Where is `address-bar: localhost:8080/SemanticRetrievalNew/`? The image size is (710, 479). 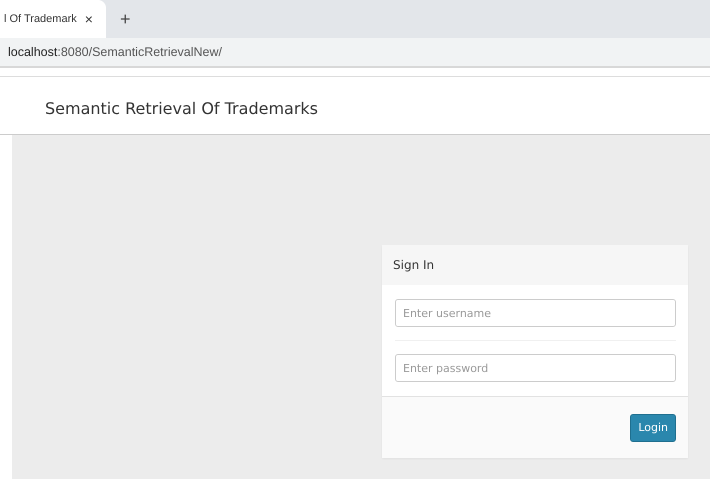 address-bar: localhost:8080/SemanticRetrievalNew/ is located at coordinates (355, 53).